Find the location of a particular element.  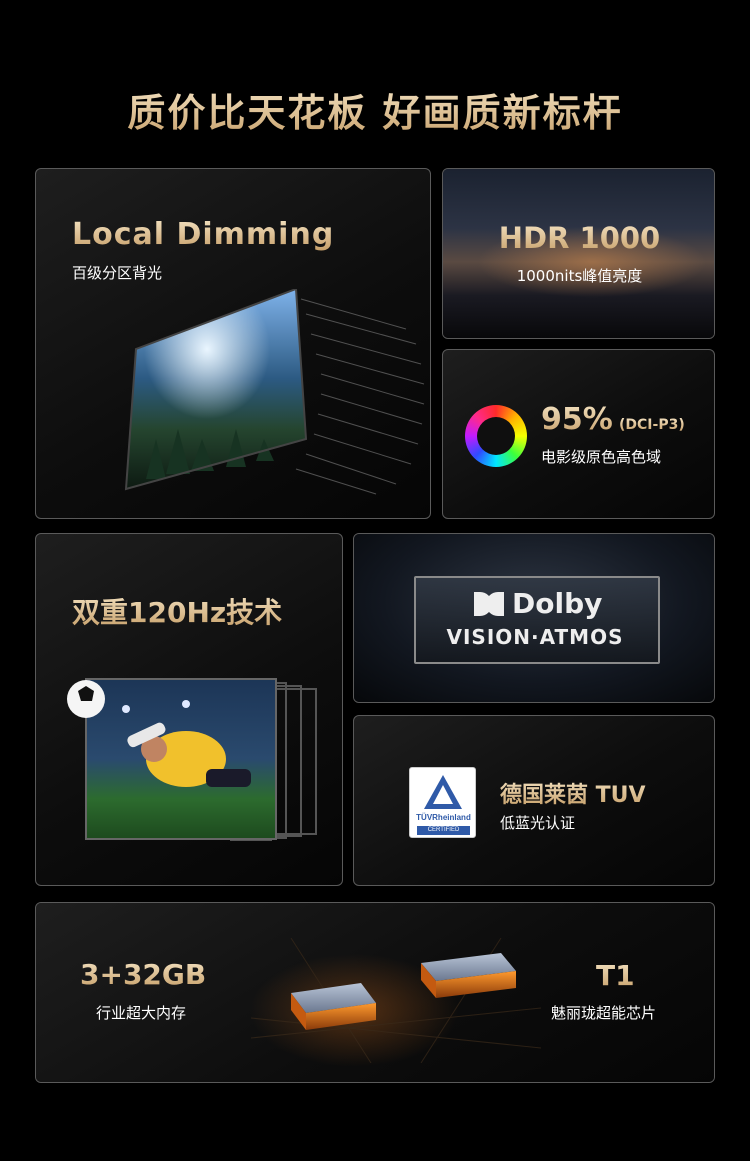

color-wheel-icon is located at coordinates (496, 436).